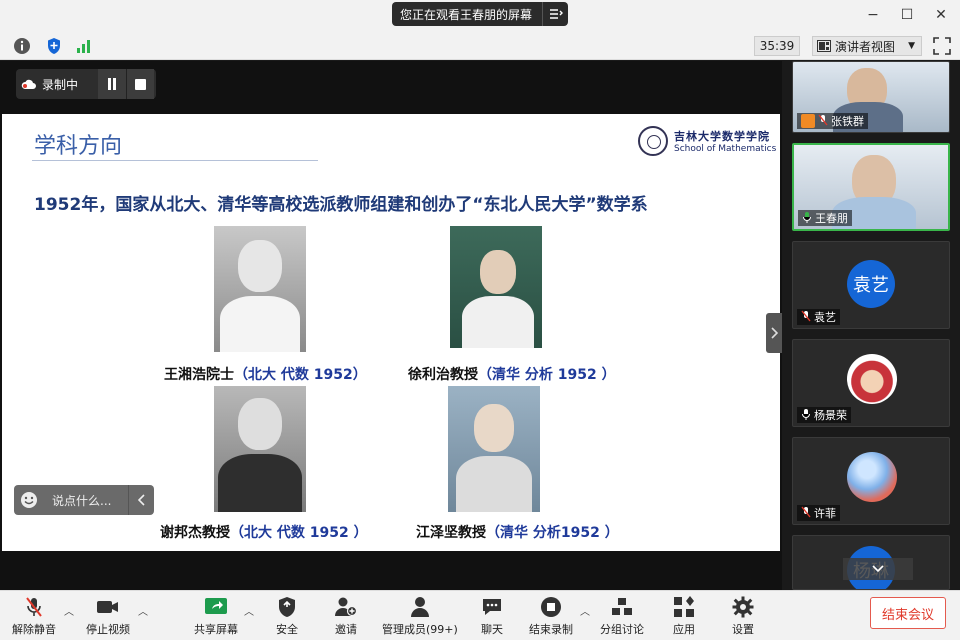 This screenshot has height=640, width=960. Describe the element at coordinates (871, 187) in the screenshot. I see `participant-tile-active: 王春朋` at that location.